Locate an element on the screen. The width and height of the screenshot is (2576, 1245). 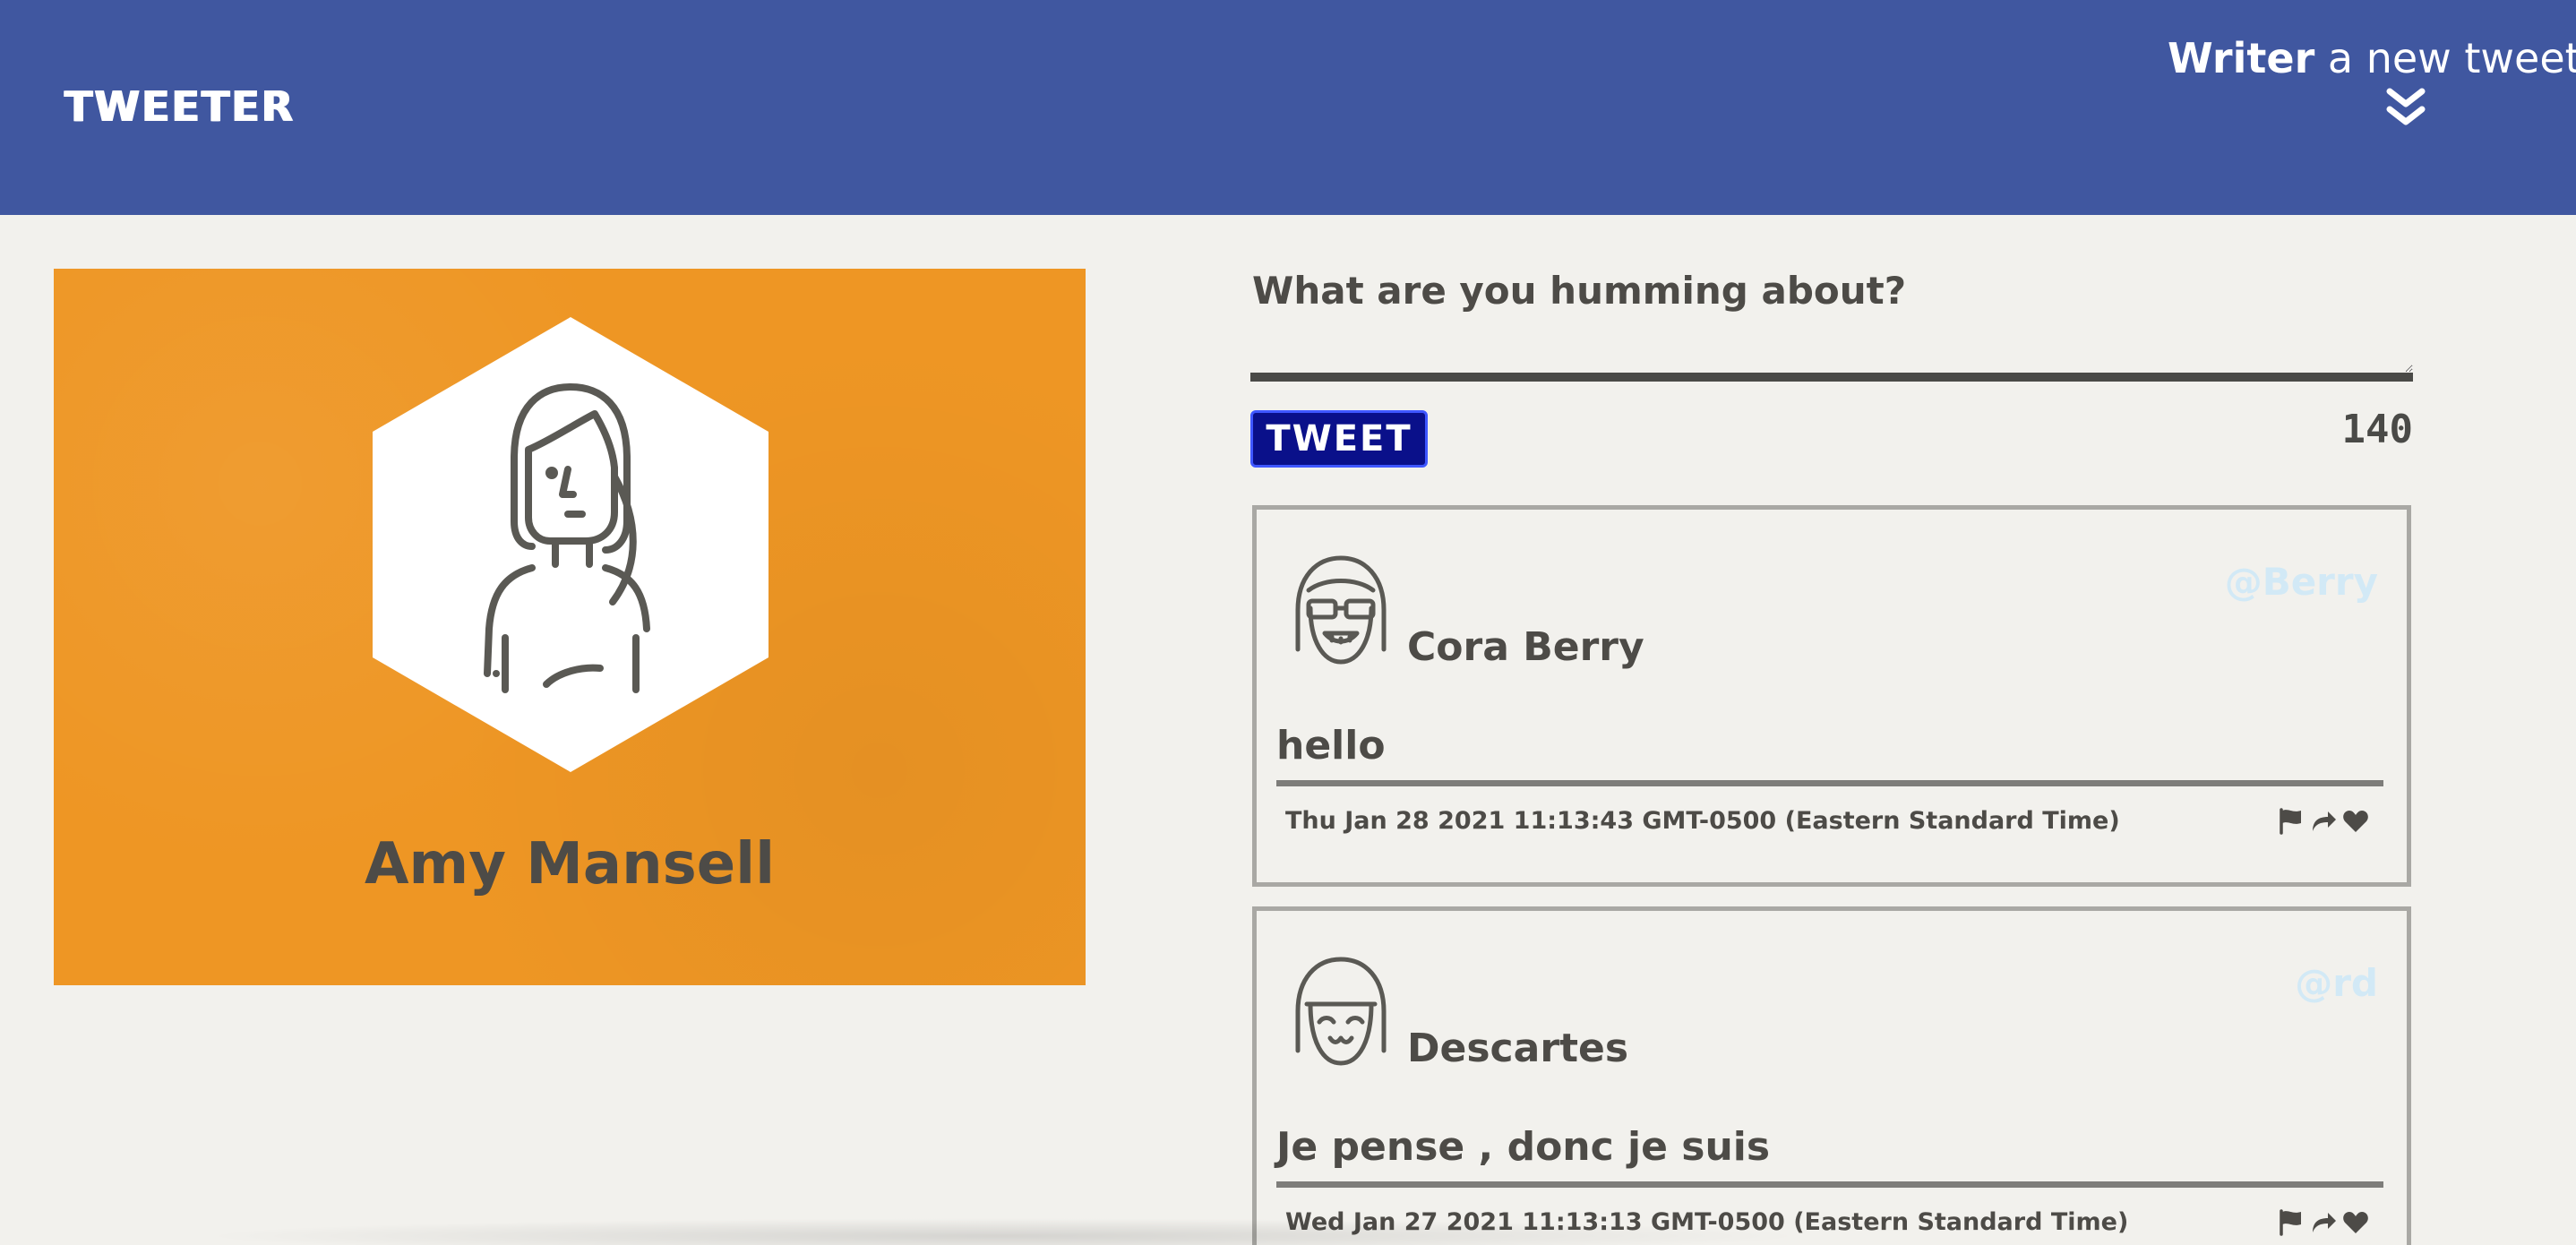
tweet-input is located at coordinates (1831, 358).